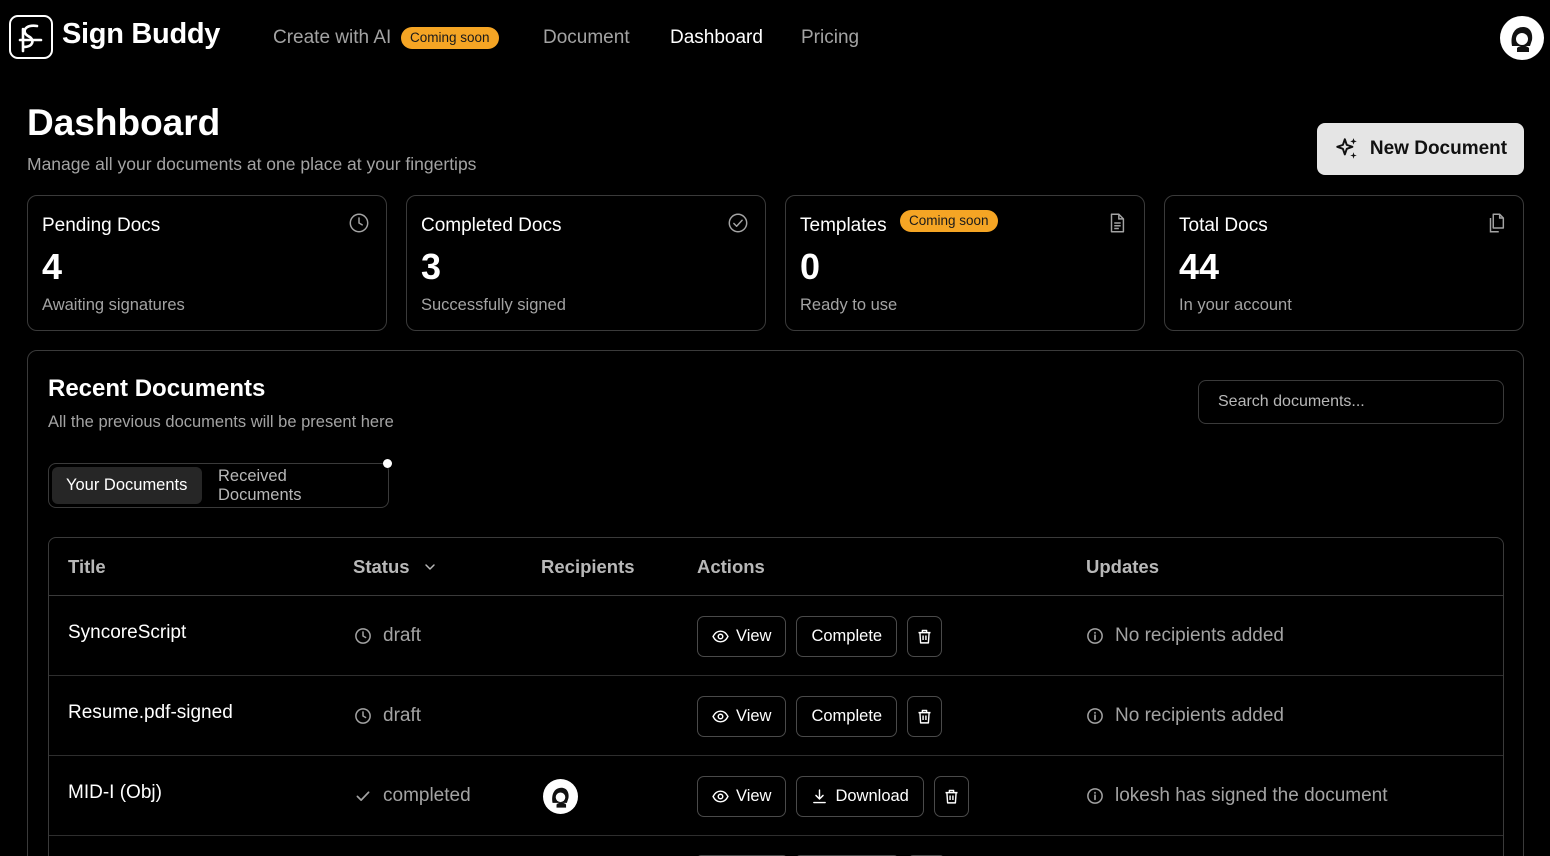 This screenshot has height=856, width=1550. Describe the element at coordinates (586, 38) in the screenshot. I see `nav-document: Document` at that location.